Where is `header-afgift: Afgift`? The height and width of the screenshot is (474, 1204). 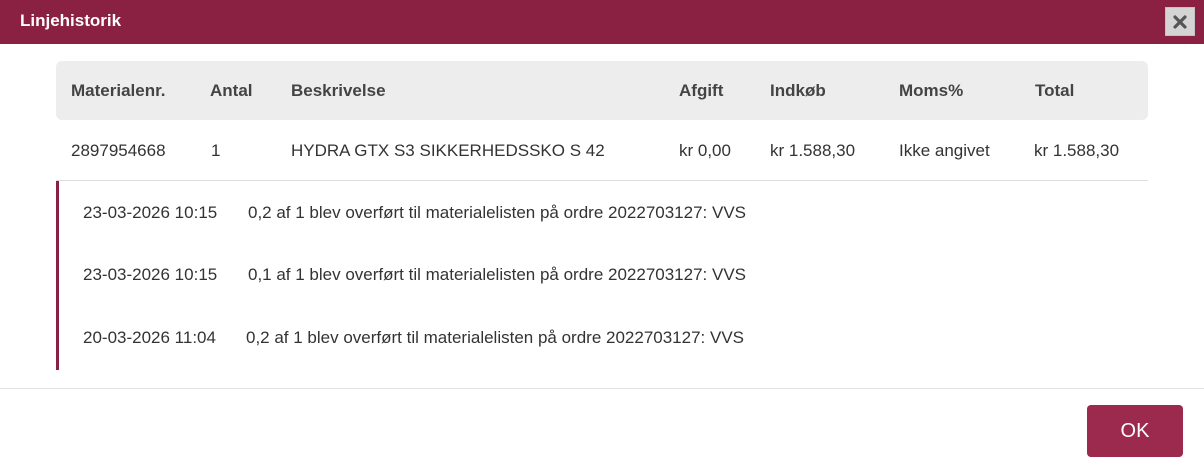 header-afgift: Afgift is located at coordinates (701, 90).